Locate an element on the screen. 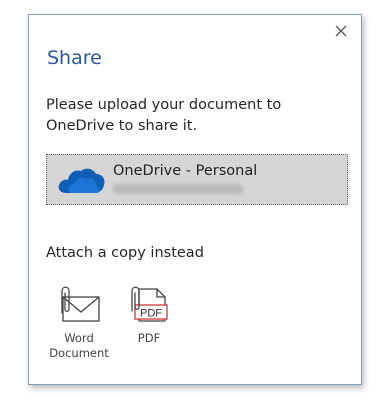  word-document-attachment-icon is located at coordinates (80, 304).